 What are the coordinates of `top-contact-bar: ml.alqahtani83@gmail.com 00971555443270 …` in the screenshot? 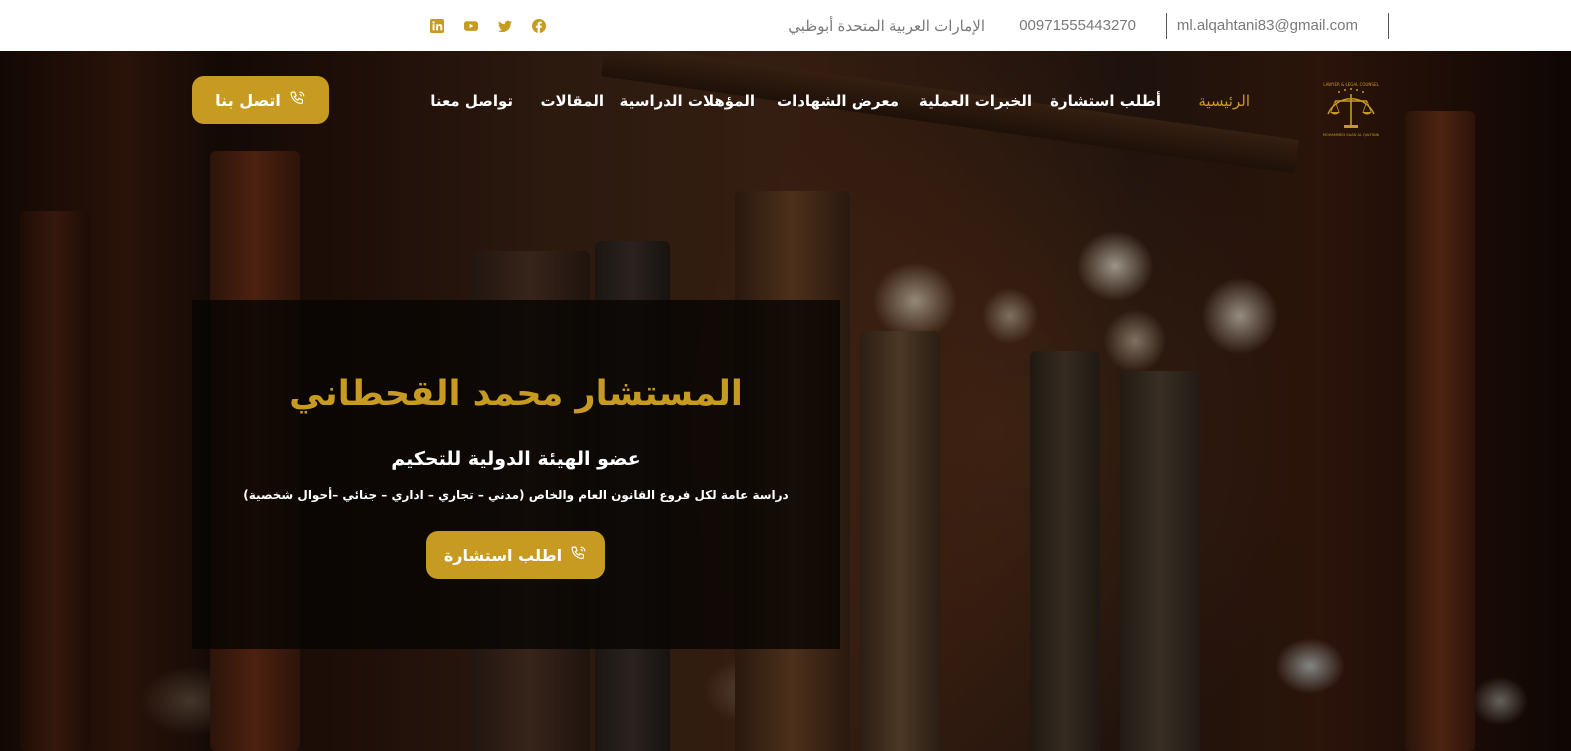 It's located at (785, 25).